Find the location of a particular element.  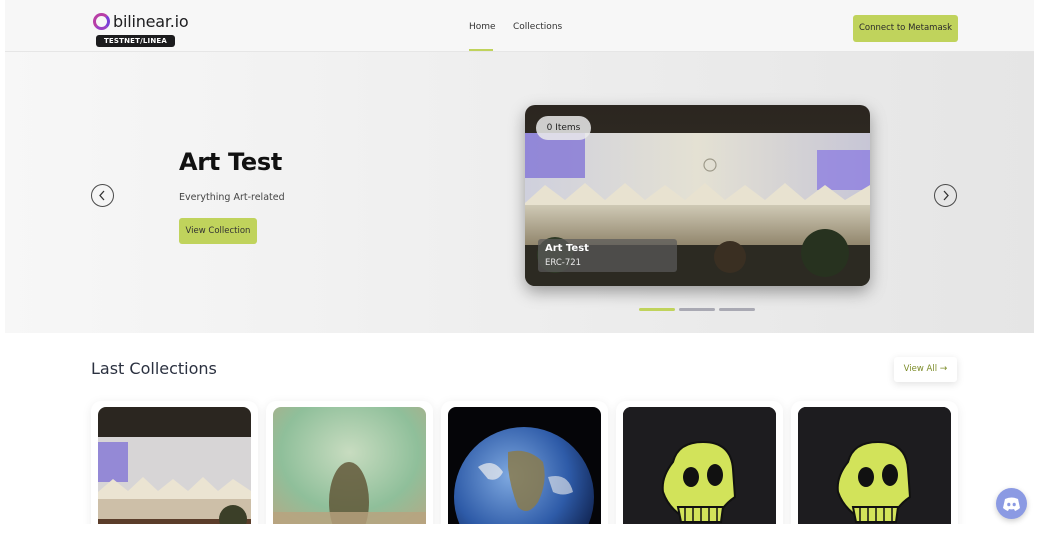

last-collections-title: Last Collections is located at coordinates (154, 368).